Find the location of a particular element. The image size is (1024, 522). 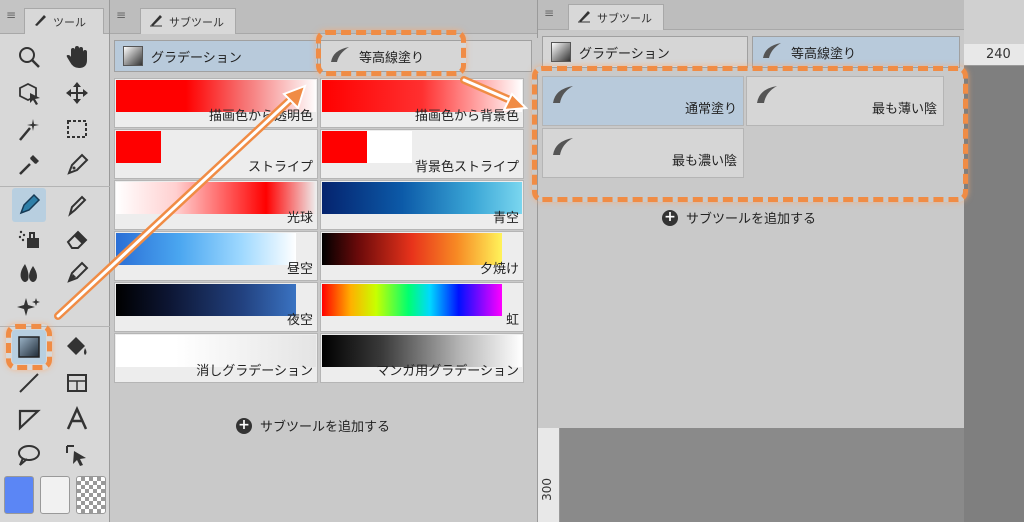

gradient-subtool-item: マンガ用グラデーション is located at coordinates (422, 358).